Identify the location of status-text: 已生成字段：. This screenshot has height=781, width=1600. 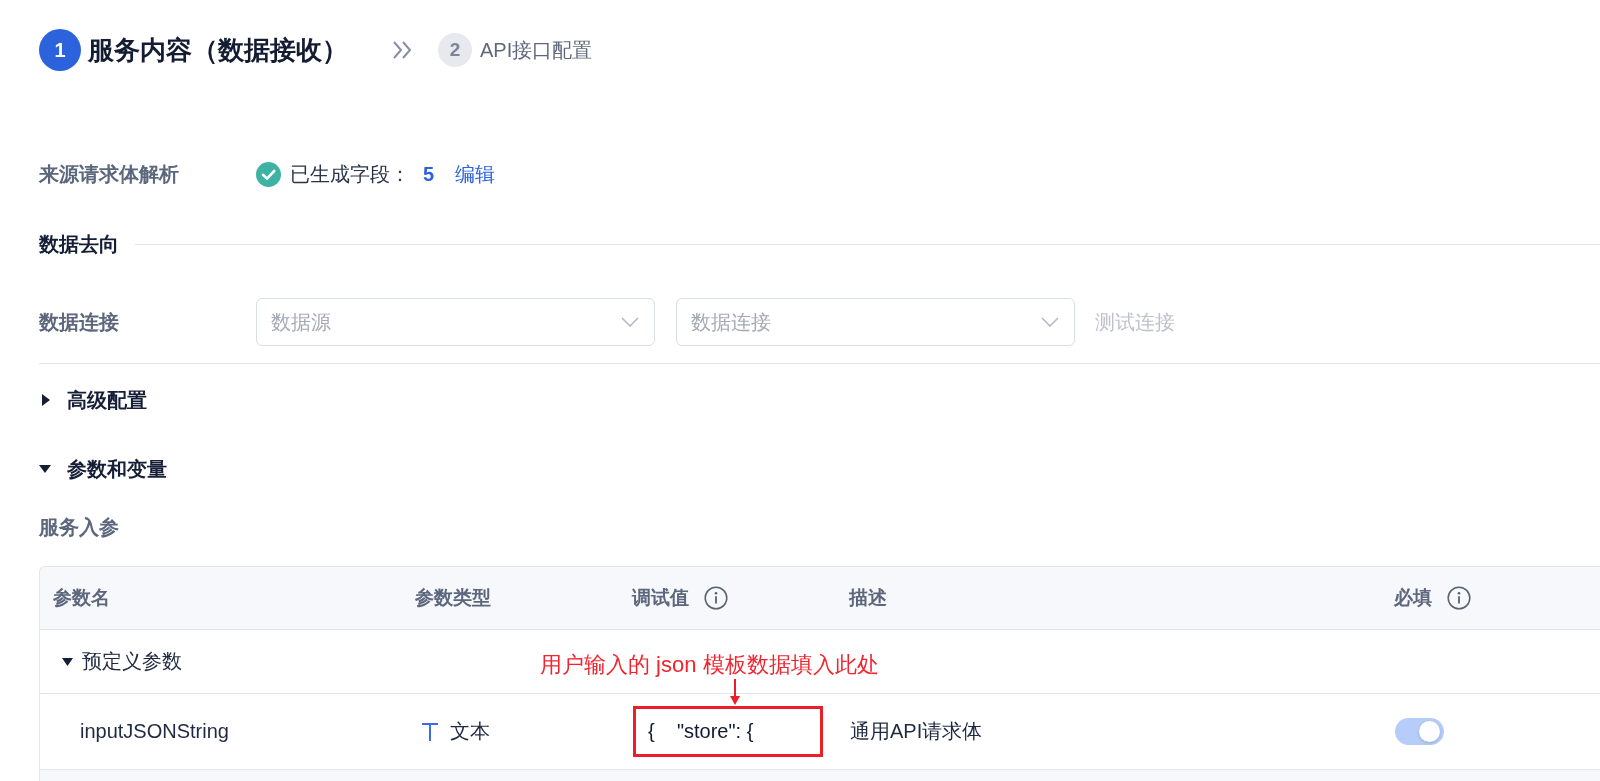
(350, 174).